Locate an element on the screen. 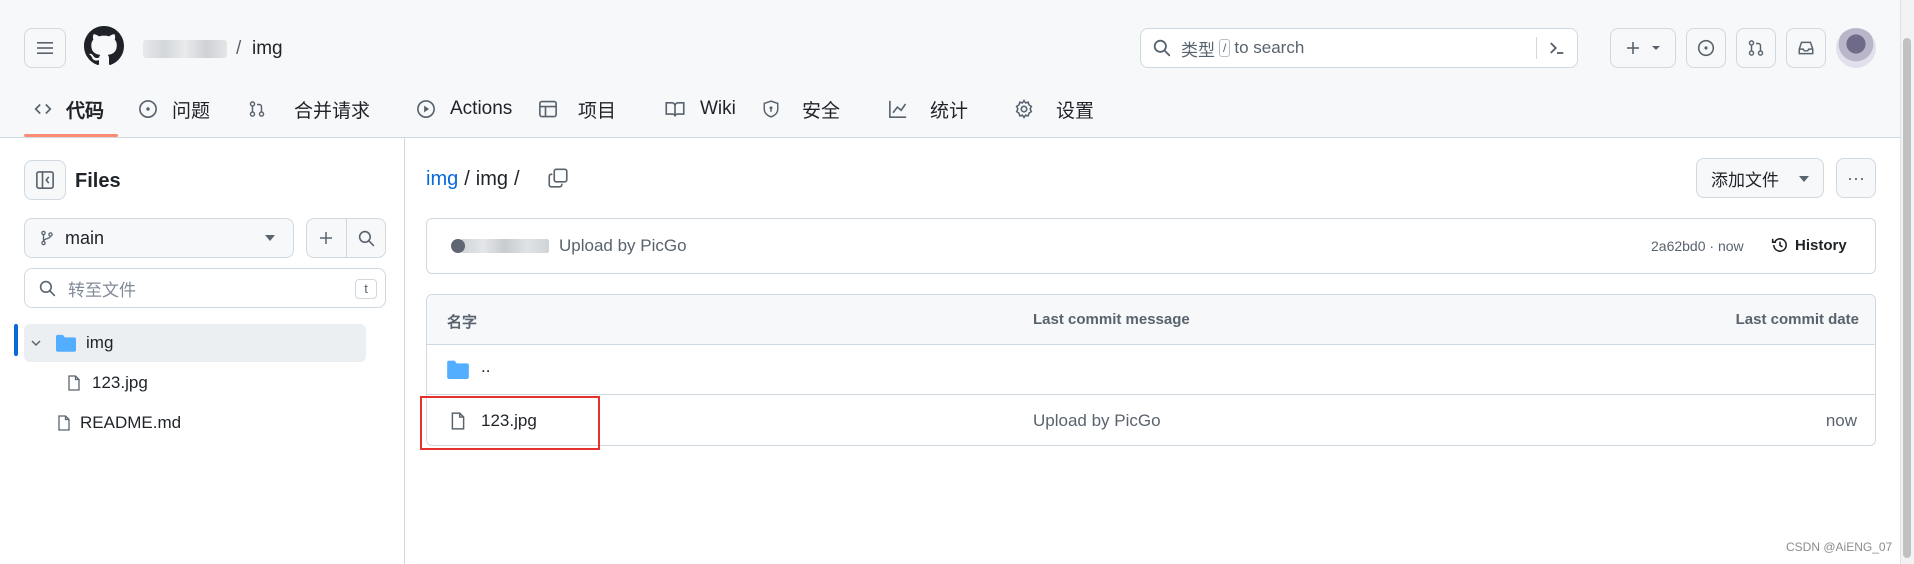 This screenshot has height=564, width=1914. history-icon is located at coordinates (1779, 245).